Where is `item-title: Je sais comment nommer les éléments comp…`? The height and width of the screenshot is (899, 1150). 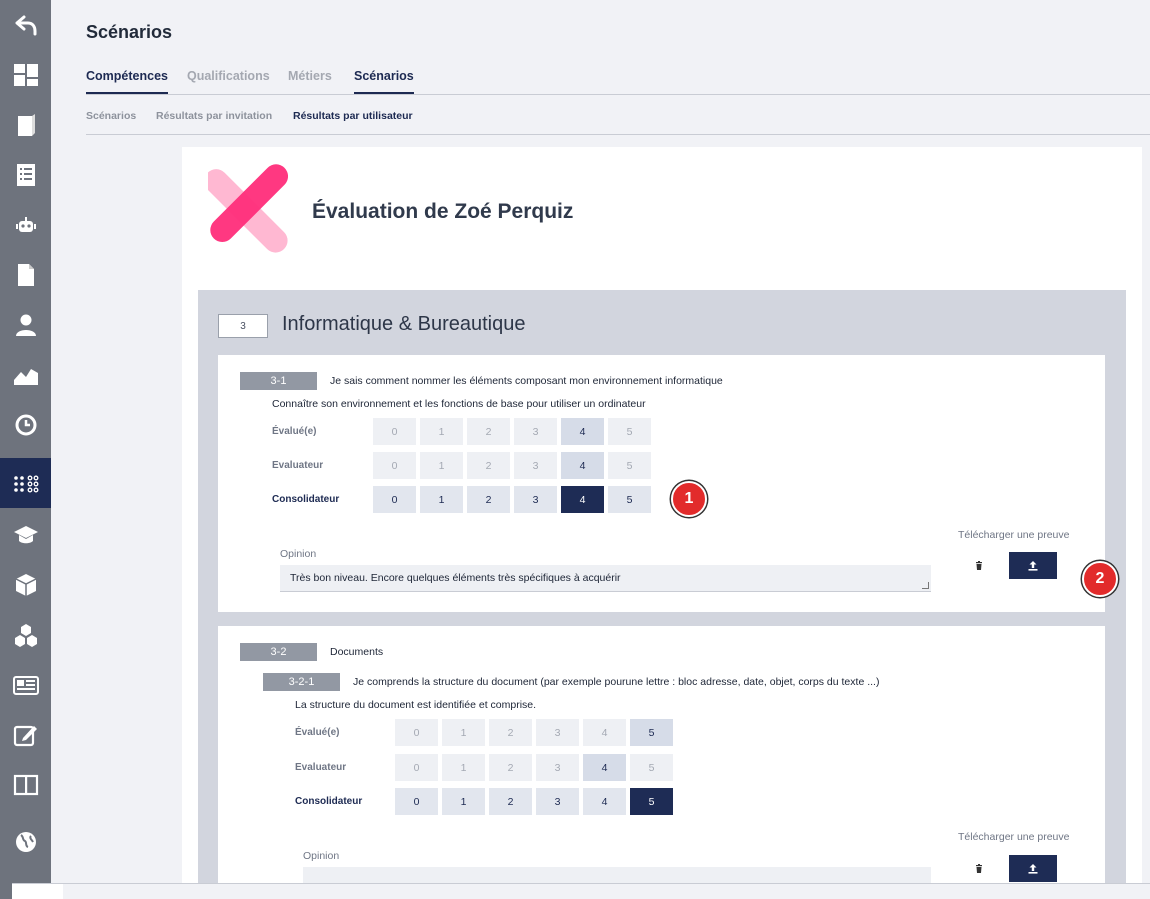
item-title: Je sais comment nommer les éléments comp… is located at coordinates (526, 381).